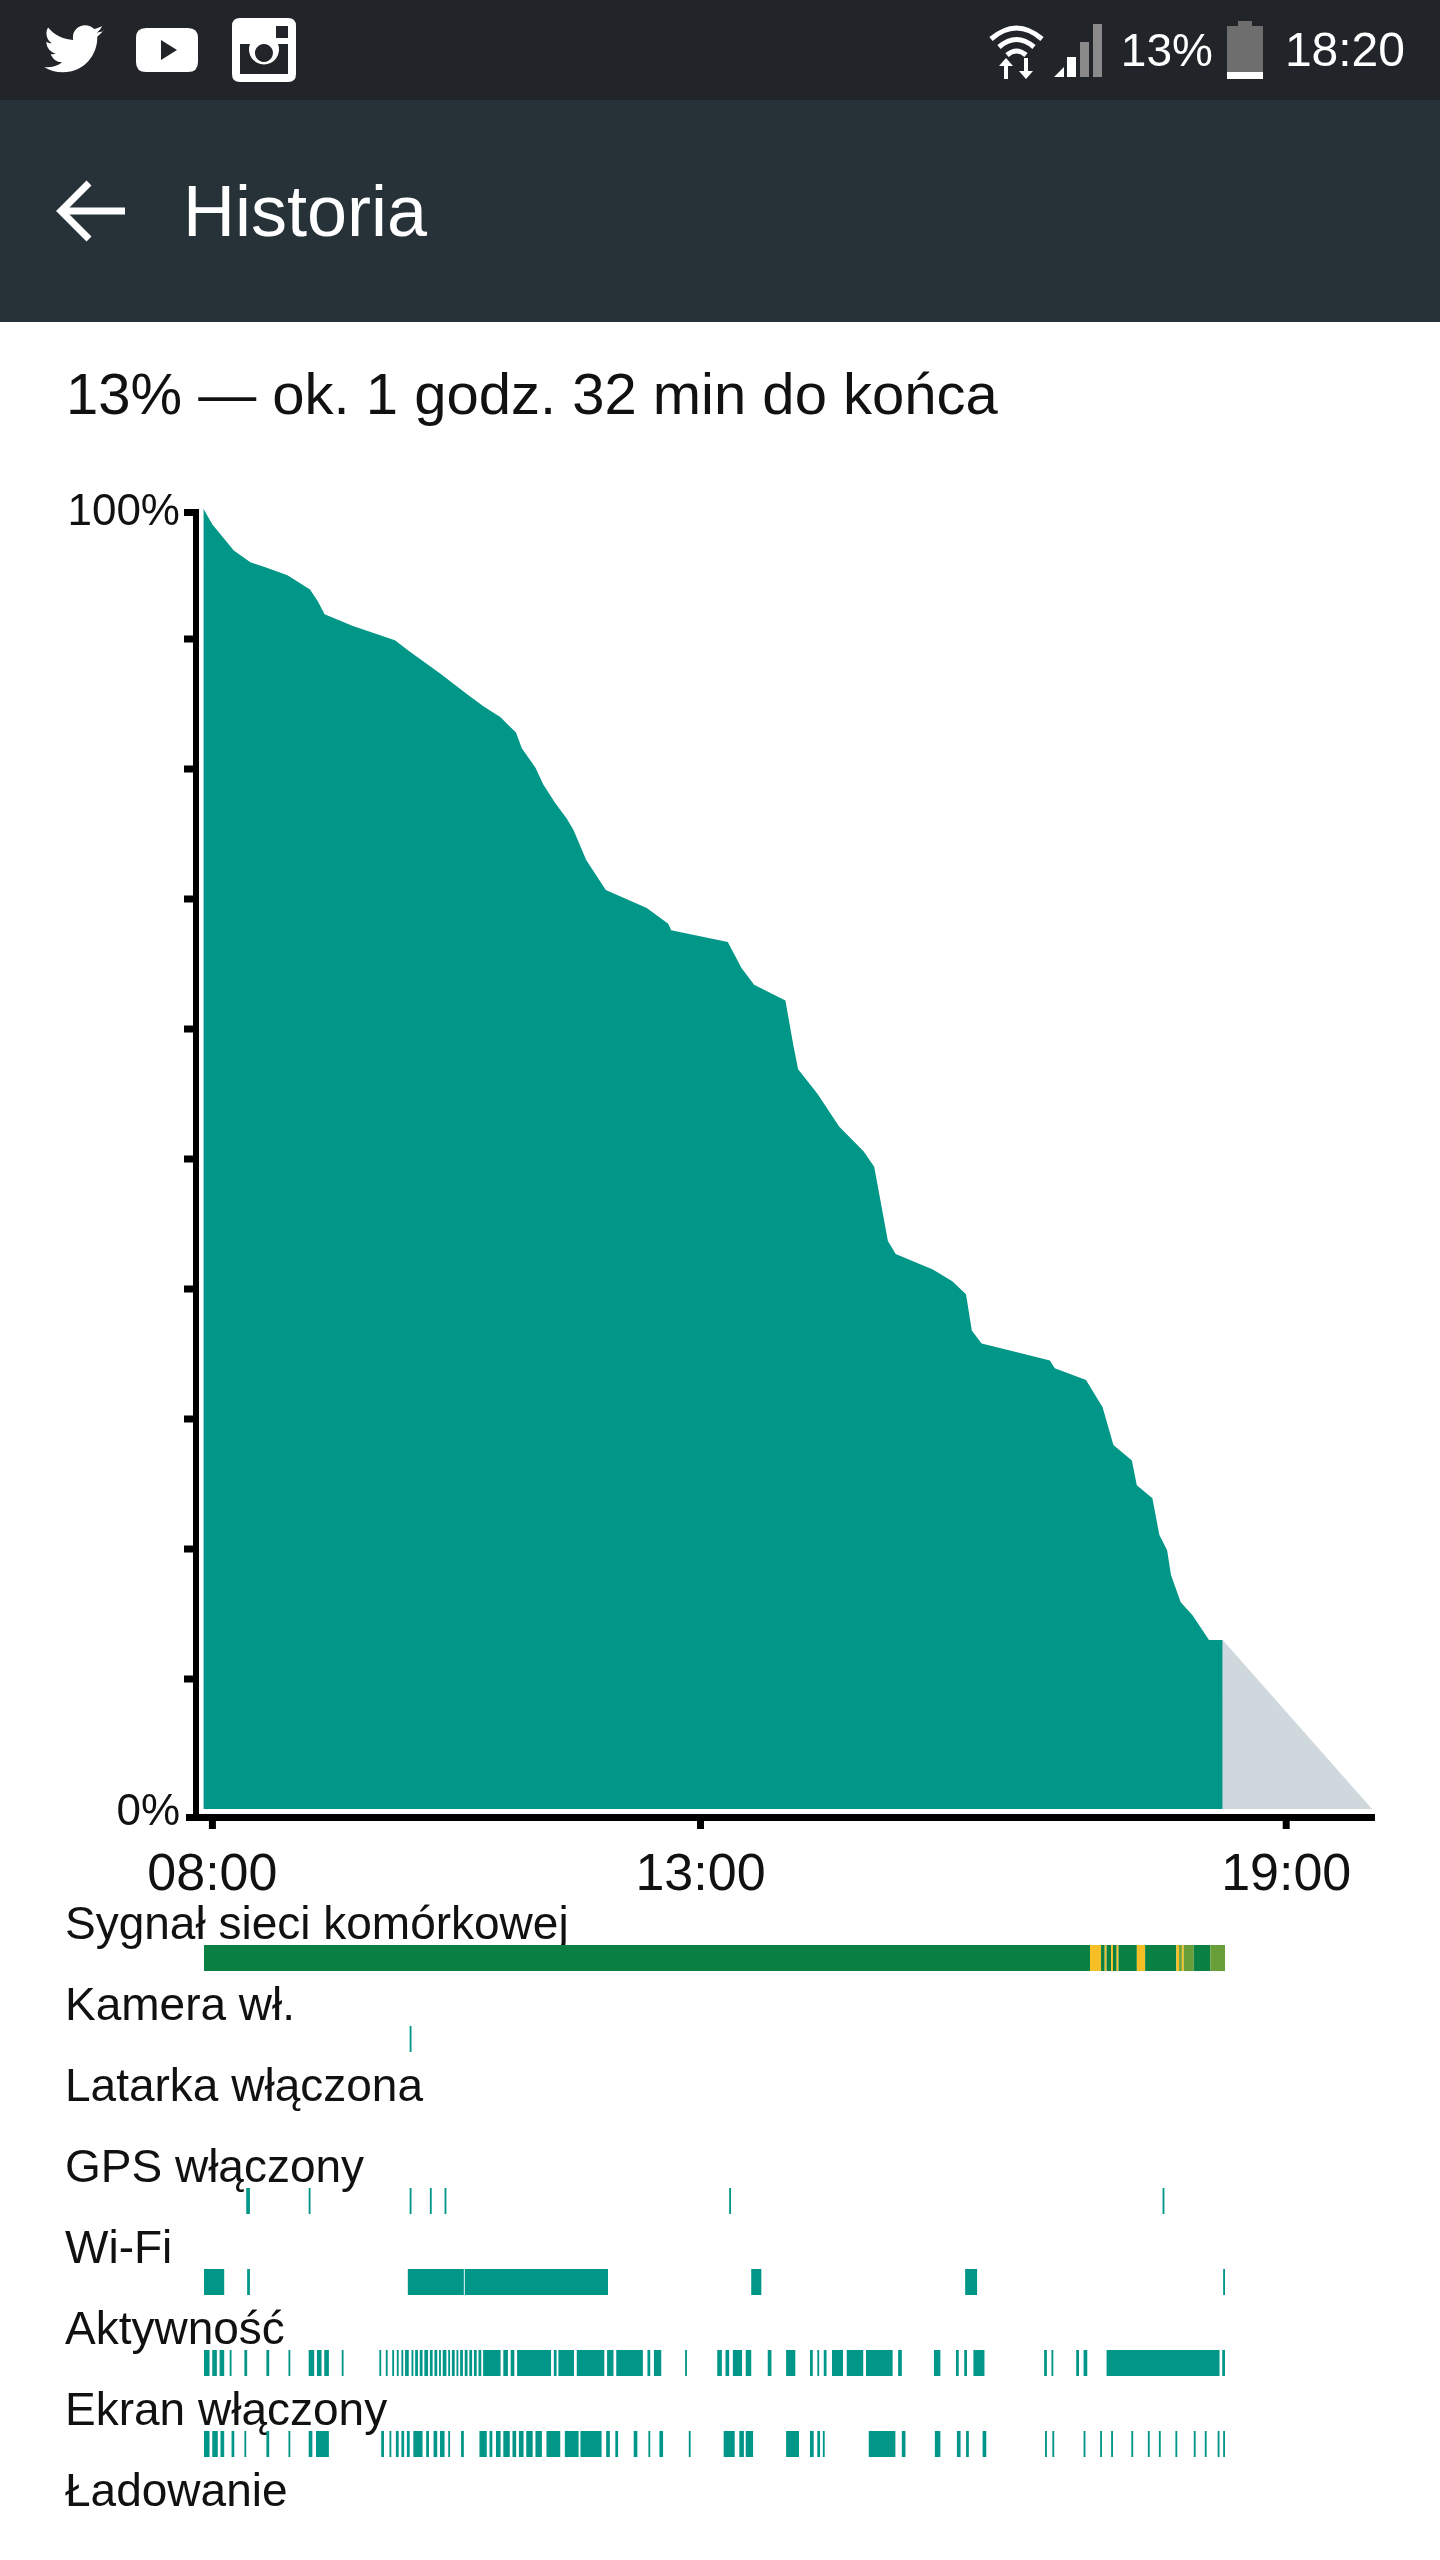 The width and height of the screenshot is (1440, 2560). Describe the element at coordinates (1166, 50) in the screenshot. I see `battery-percentage: 13%` at that location.